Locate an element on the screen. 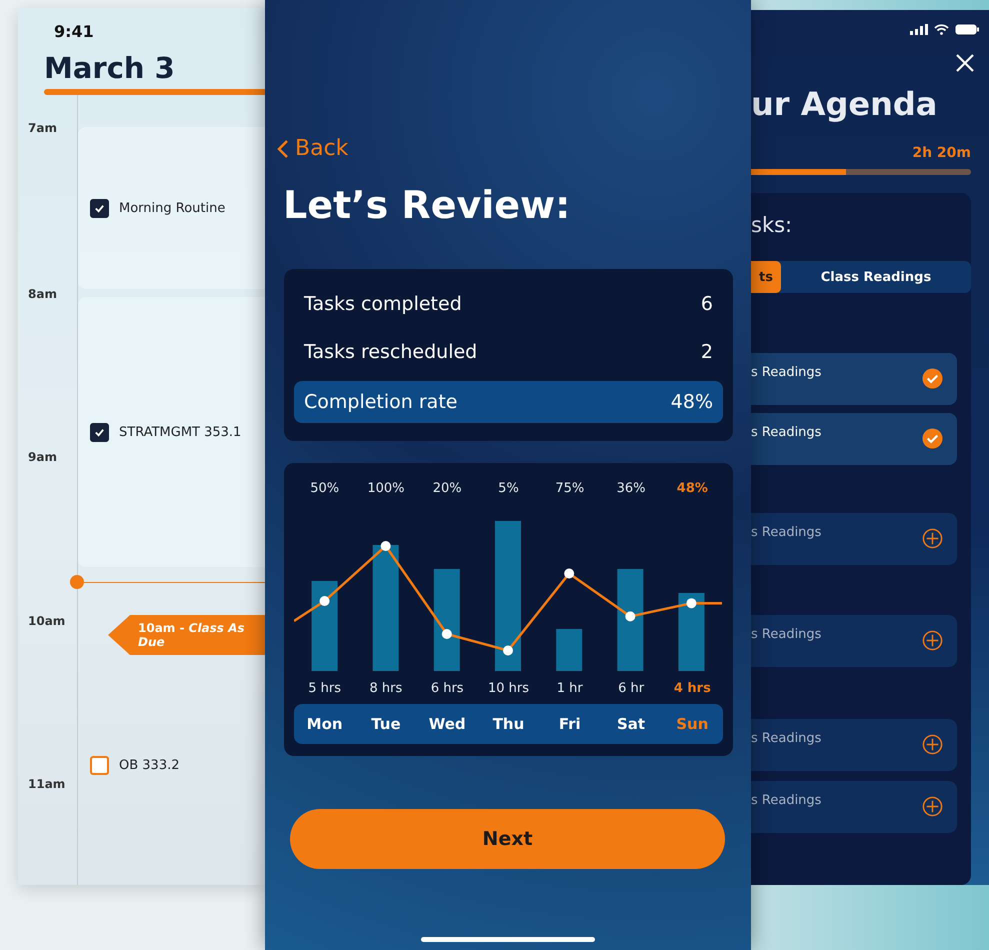 The image size is (989, 950). stat-value: 6 is located at coordinates (706, 304).